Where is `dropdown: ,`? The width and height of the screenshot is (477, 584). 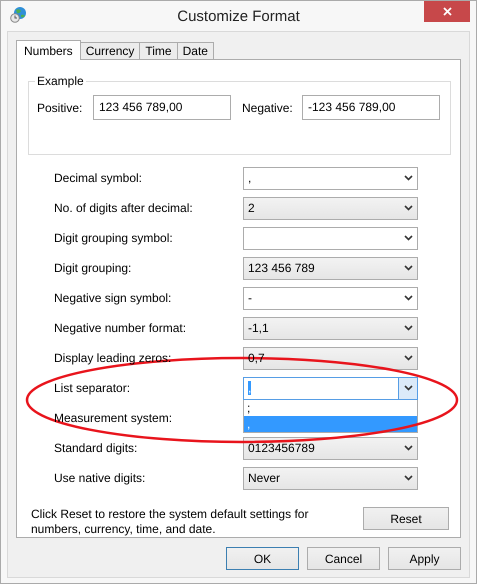
dropdown: , is located at coordinates (330, 178).